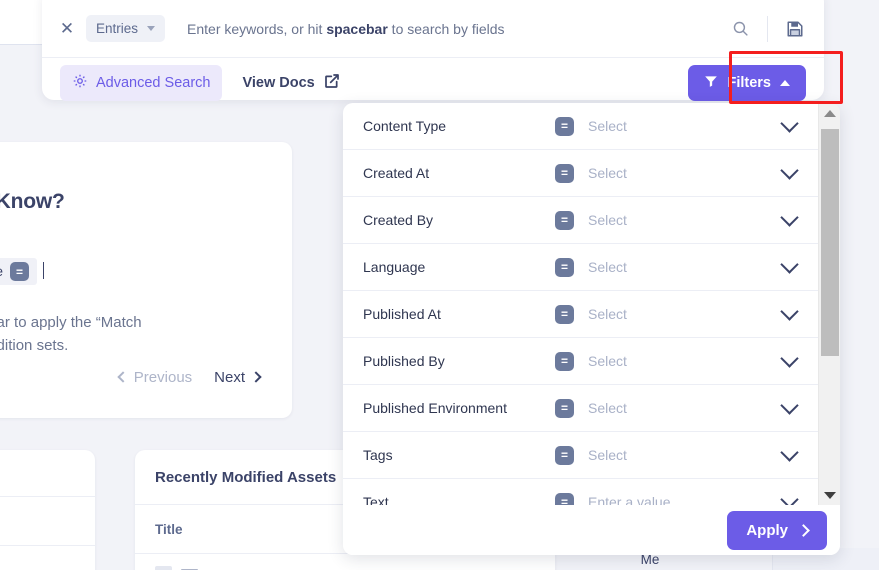 The width and height of the screenshot is (879, 570). What do you see at coordinates (229, 377) in the screenshot?
I see `next-label: Next` at bounding box center [229, 377].